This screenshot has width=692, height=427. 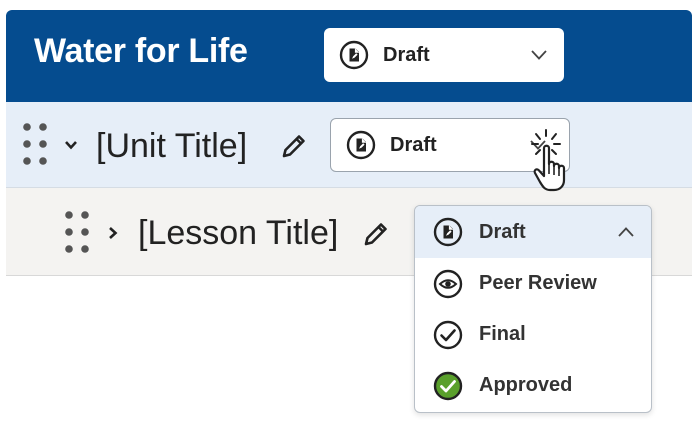 What do you see at coordinates (448, 385) in the screenshot?
I see `approved-check-icon` at bounding box center [448, 385].